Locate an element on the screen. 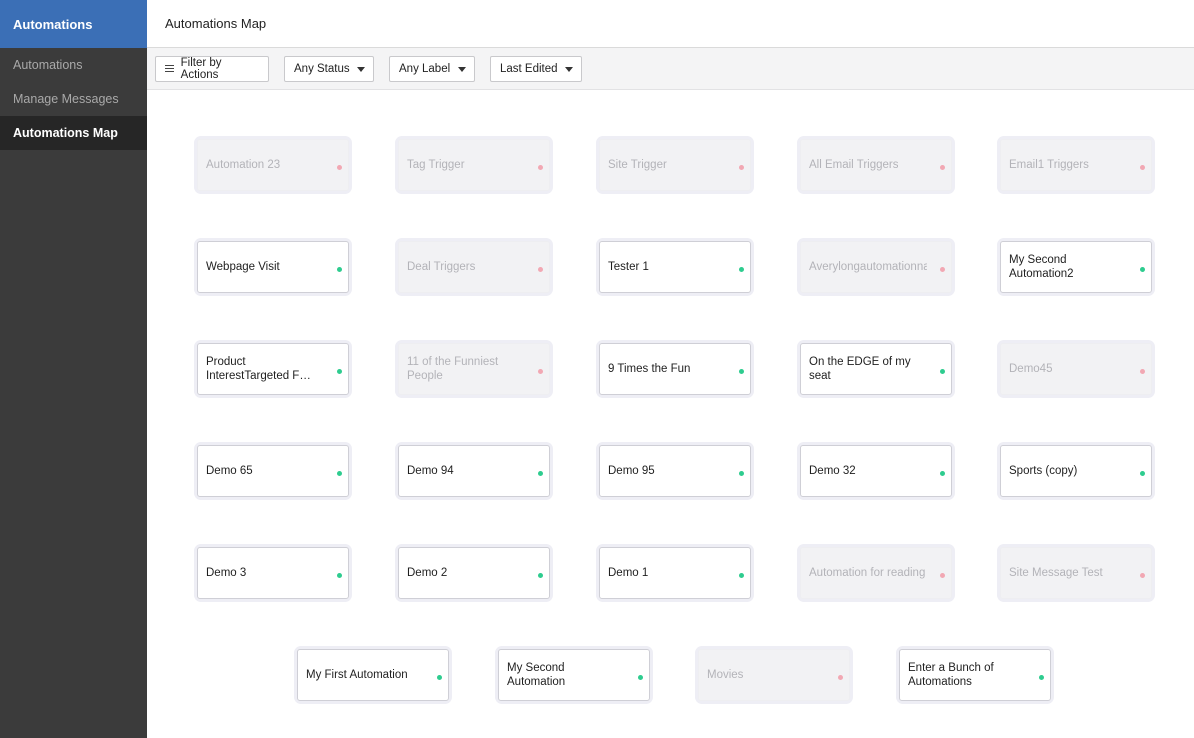  automation-card-frame: Automation for reading is located at coordinates (876, 573).